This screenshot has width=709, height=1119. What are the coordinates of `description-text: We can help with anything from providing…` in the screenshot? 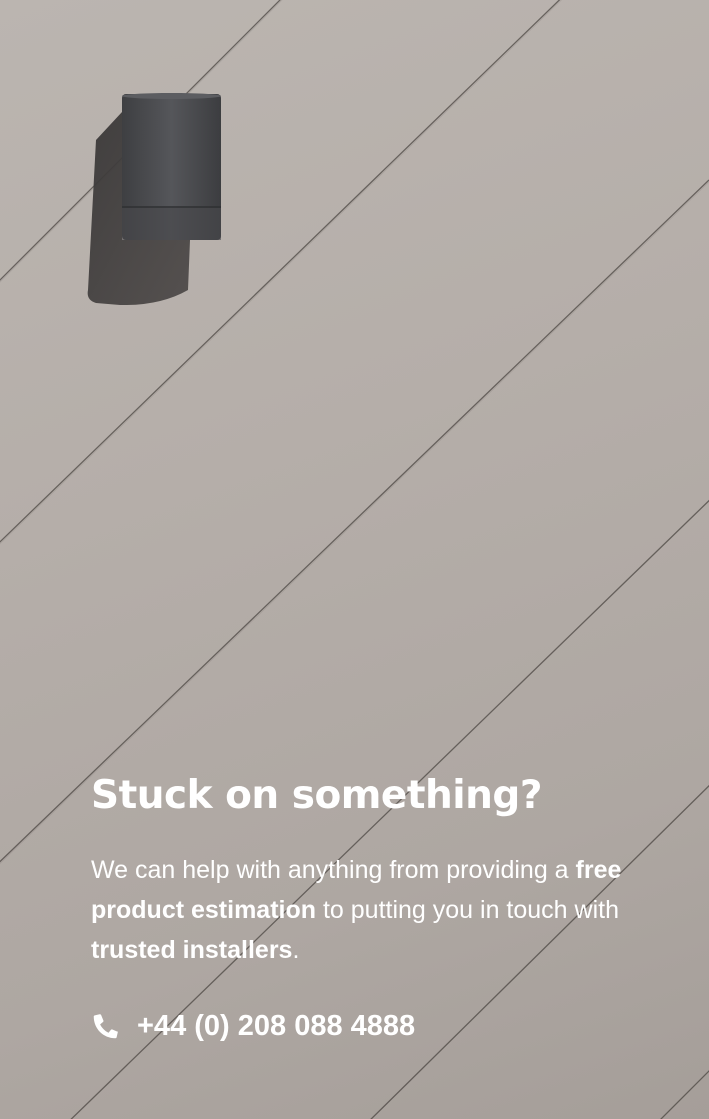 It's located at (333, 870).